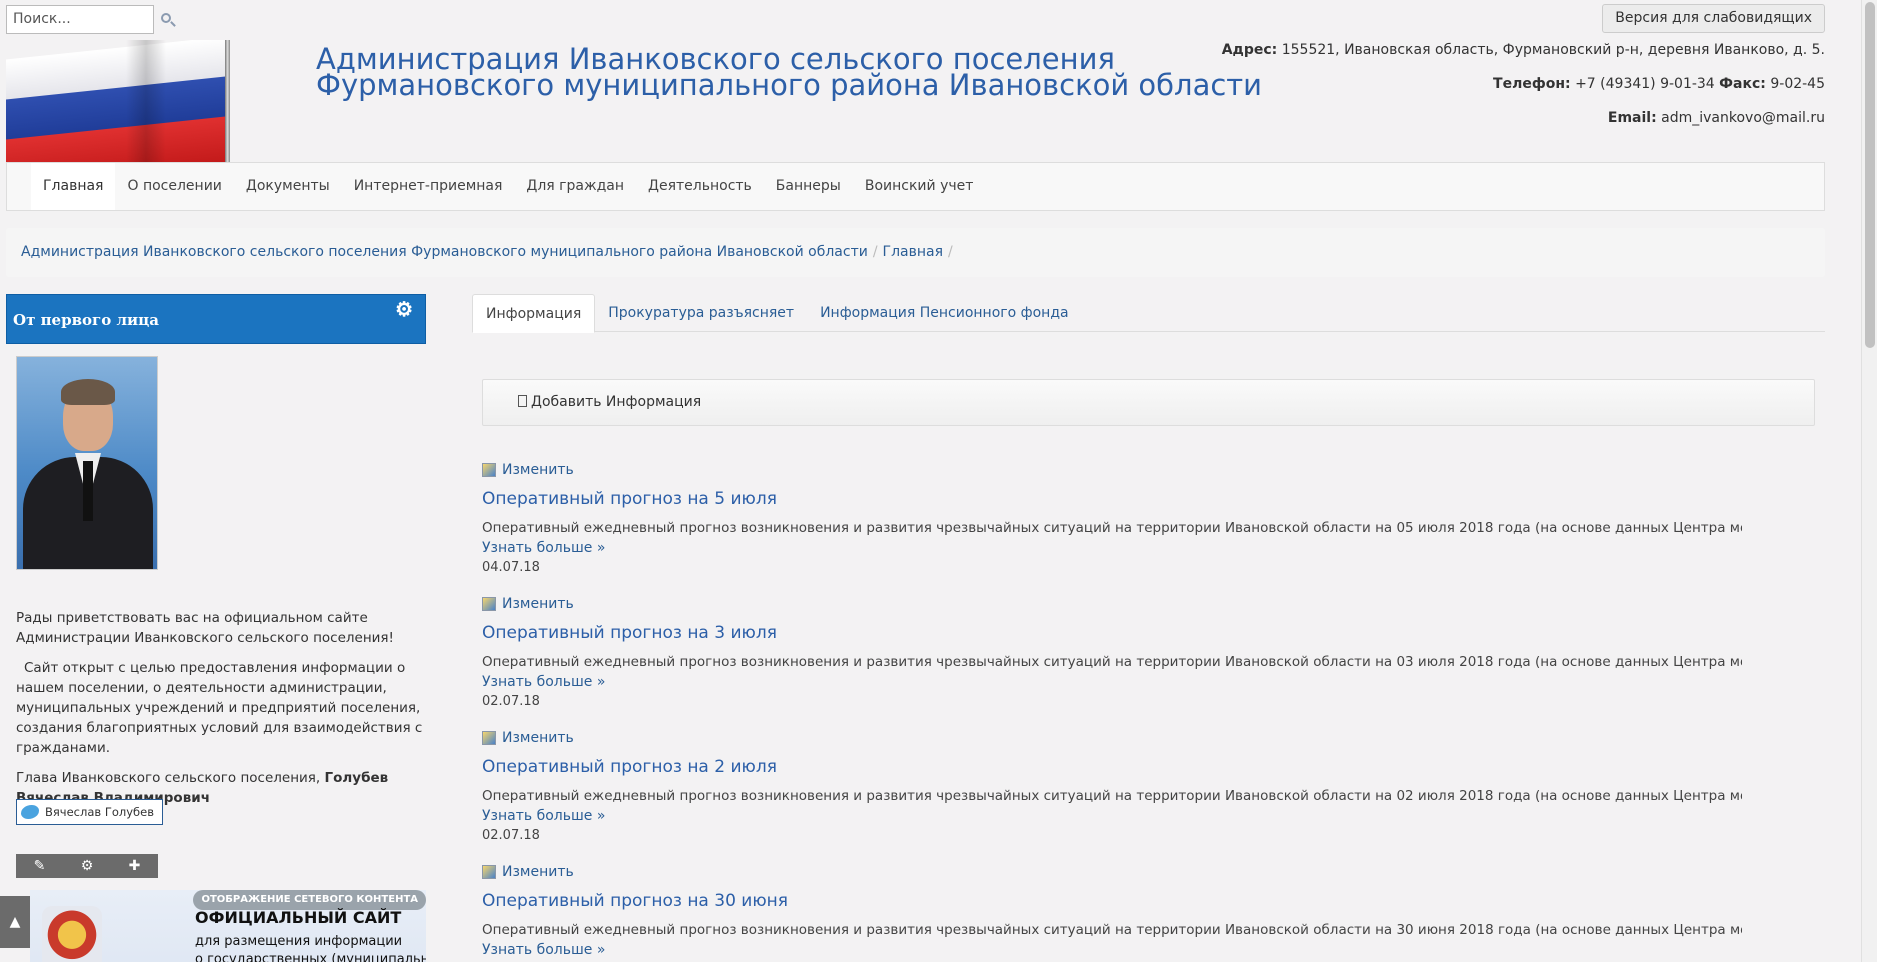 This screenshot has height=962, width=1877. What do you see at coordinates (616, 402) in the screenshot?
I see `add-information-label: Добавить Информация` at bounding box center [616, 402].